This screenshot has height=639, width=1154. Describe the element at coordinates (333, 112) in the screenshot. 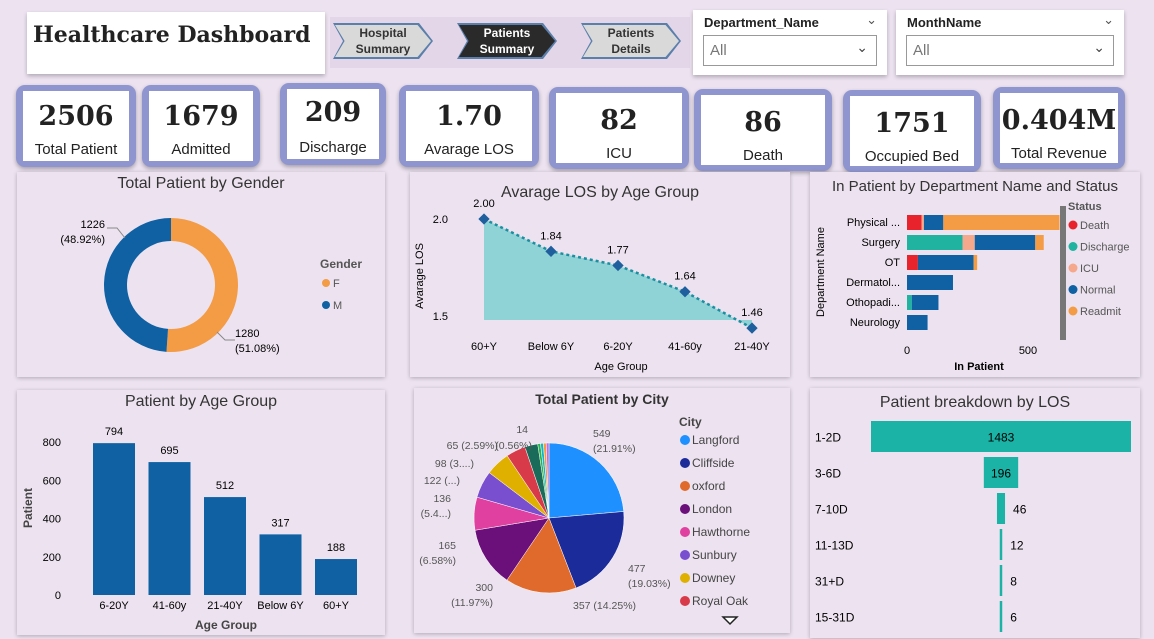

I see `kpi-value: 209` at that location.